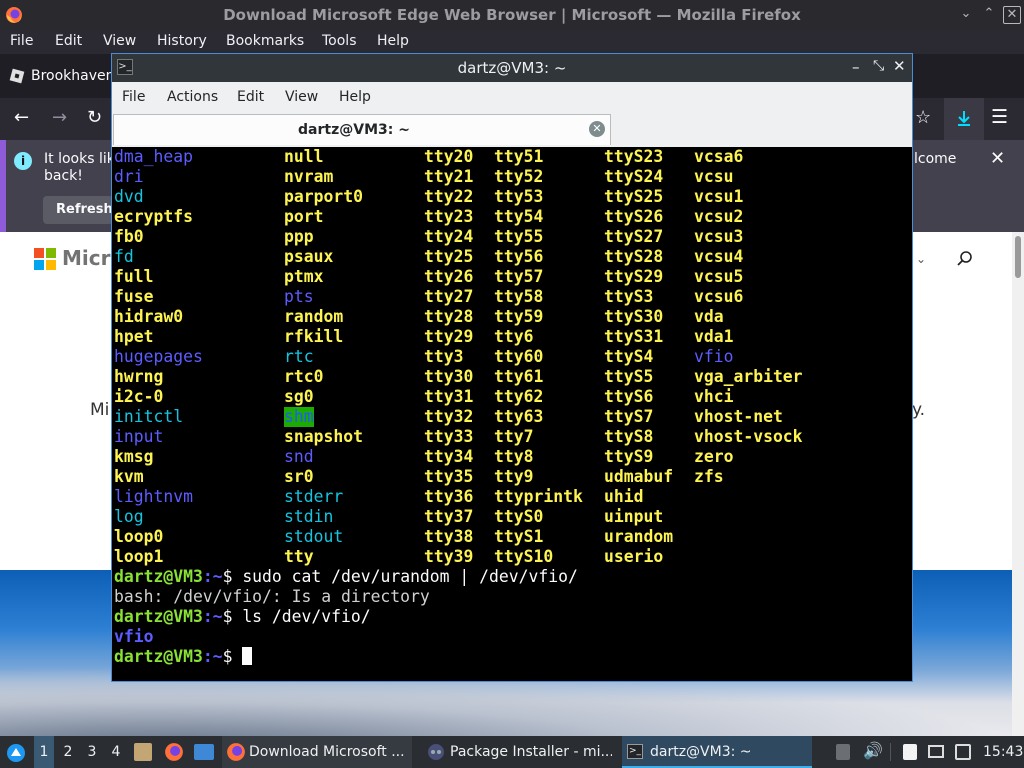 The height and width of the screenshot is (768, 1024). Describe the element at coordinates (963, 752) in the screenshot. I see `updates-icon` at that location.